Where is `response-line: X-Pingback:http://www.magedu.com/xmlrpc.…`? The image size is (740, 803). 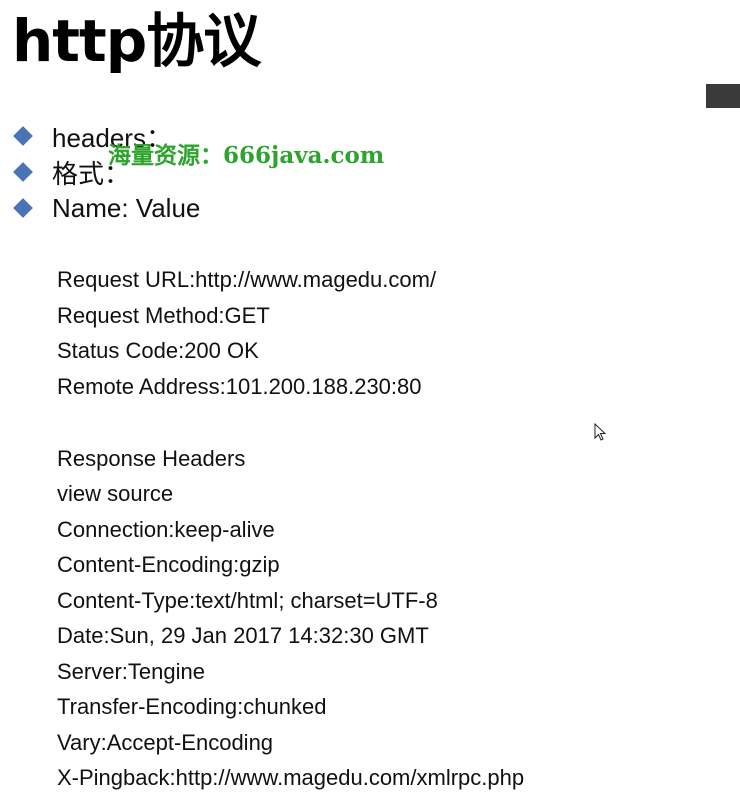 response-line: X-Pingback:http://www.magedu.com/xmlrpc.… is located at coordinates (291, 777).